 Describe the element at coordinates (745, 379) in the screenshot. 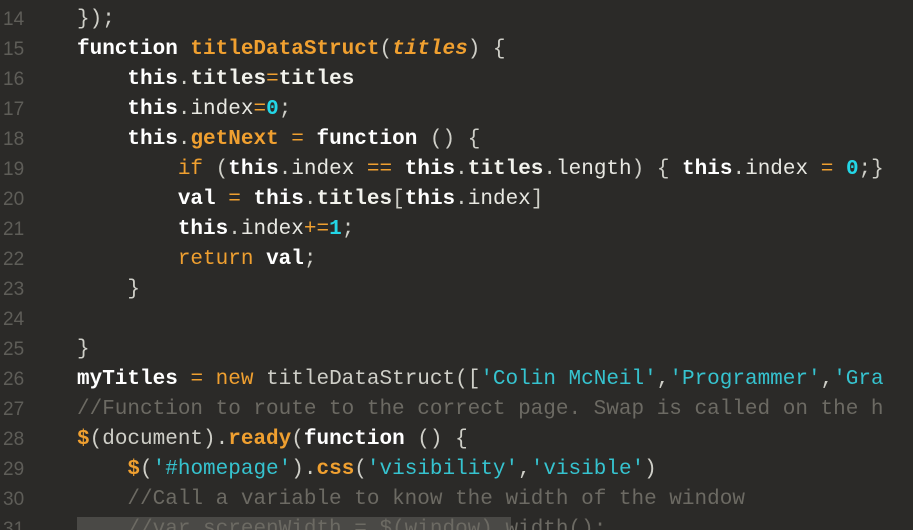

I see `code-token: 'Programmer'` at that location.